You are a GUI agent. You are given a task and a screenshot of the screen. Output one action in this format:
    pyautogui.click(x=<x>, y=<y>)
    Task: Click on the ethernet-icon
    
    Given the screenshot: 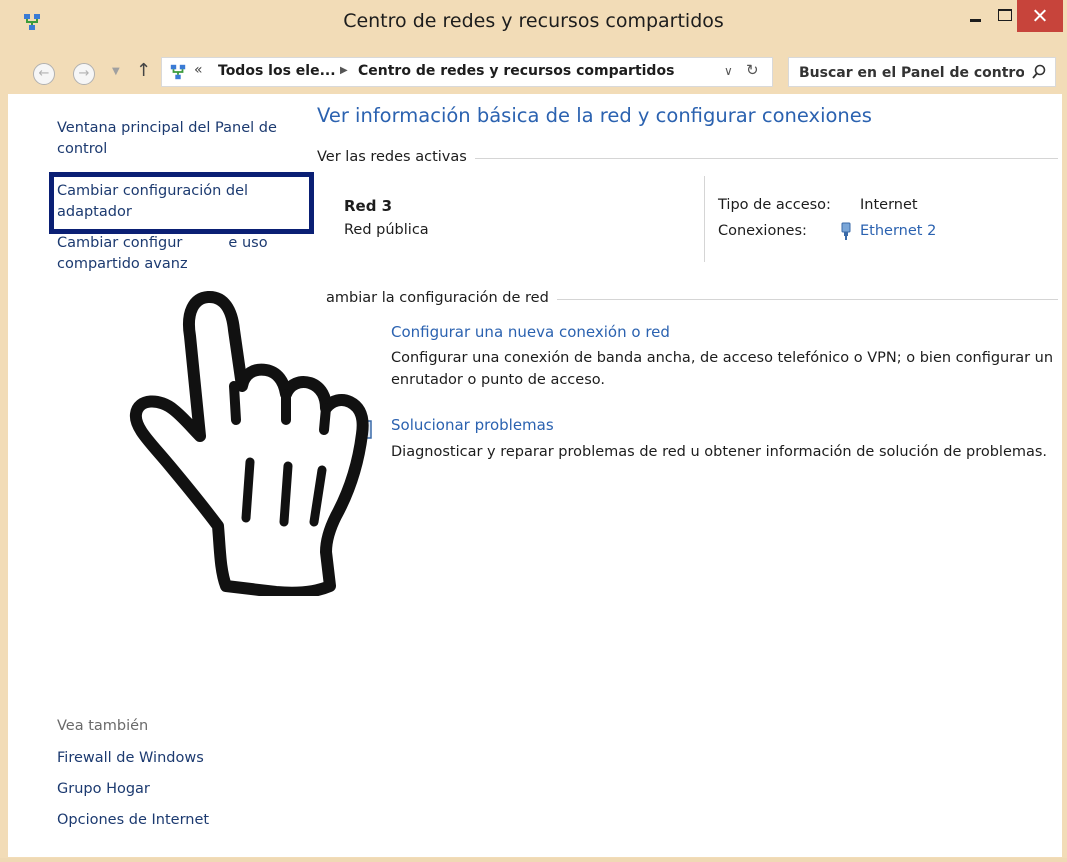 What is the action you would take?
    pyautogui.click(x=846, y=231)
    